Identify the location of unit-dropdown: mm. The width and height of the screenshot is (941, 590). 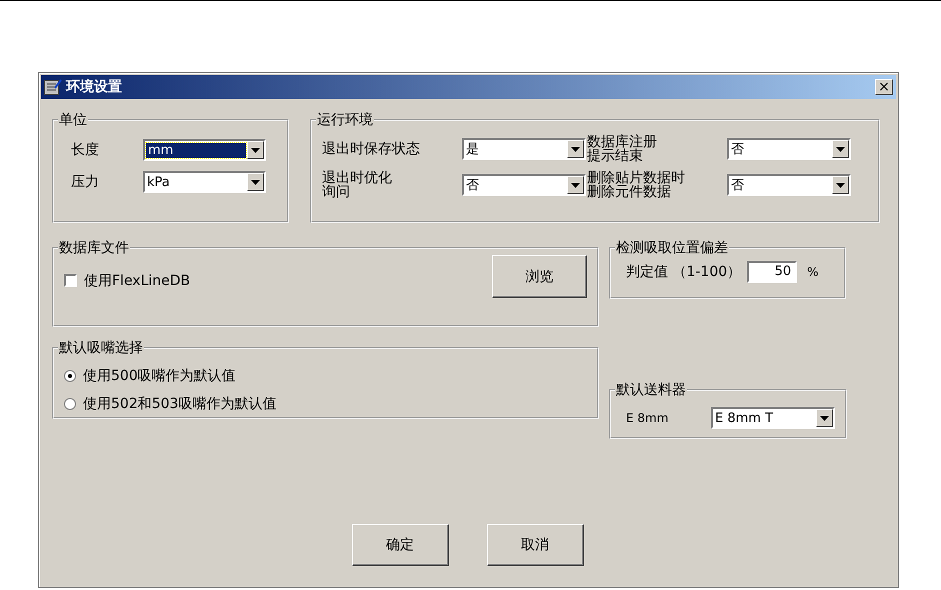
(204, 150).